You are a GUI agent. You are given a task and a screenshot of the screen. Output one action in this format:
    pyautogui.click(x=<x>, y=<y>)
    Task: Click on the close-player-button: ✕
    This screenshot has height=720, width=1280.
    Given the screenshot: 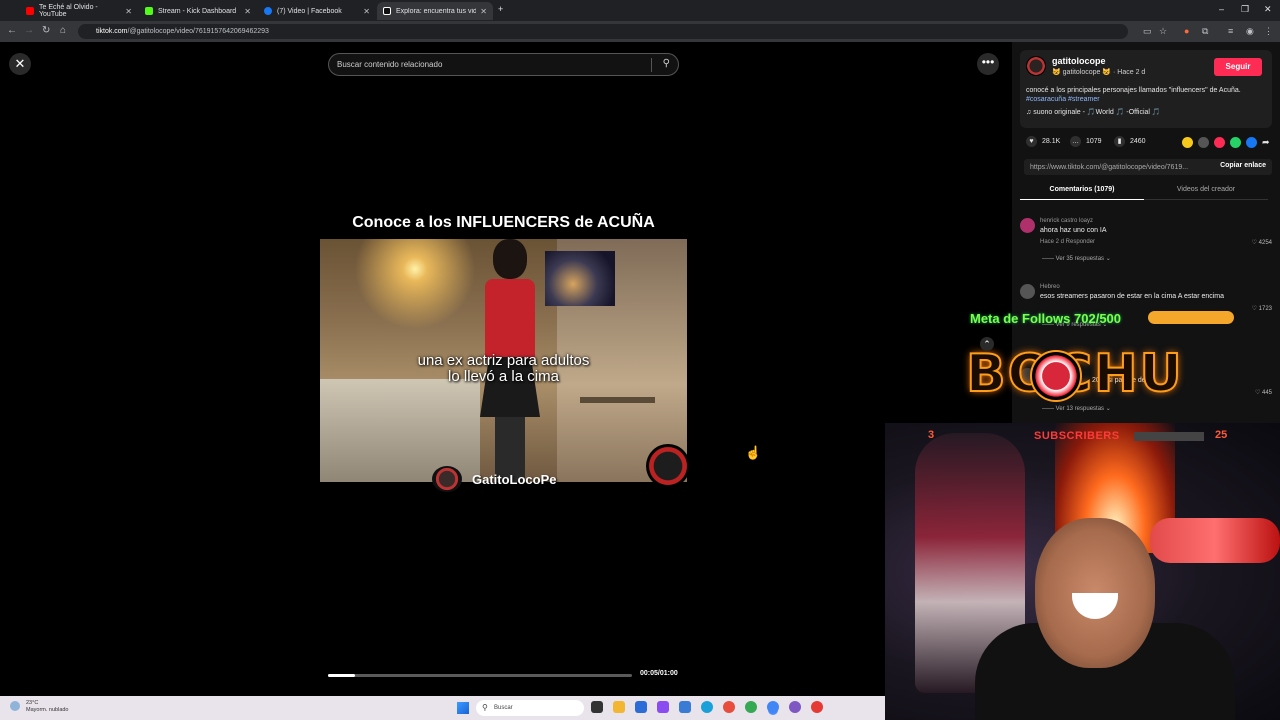 What is the action you would take?
    pyautogui.click(x=20, y=64)
    